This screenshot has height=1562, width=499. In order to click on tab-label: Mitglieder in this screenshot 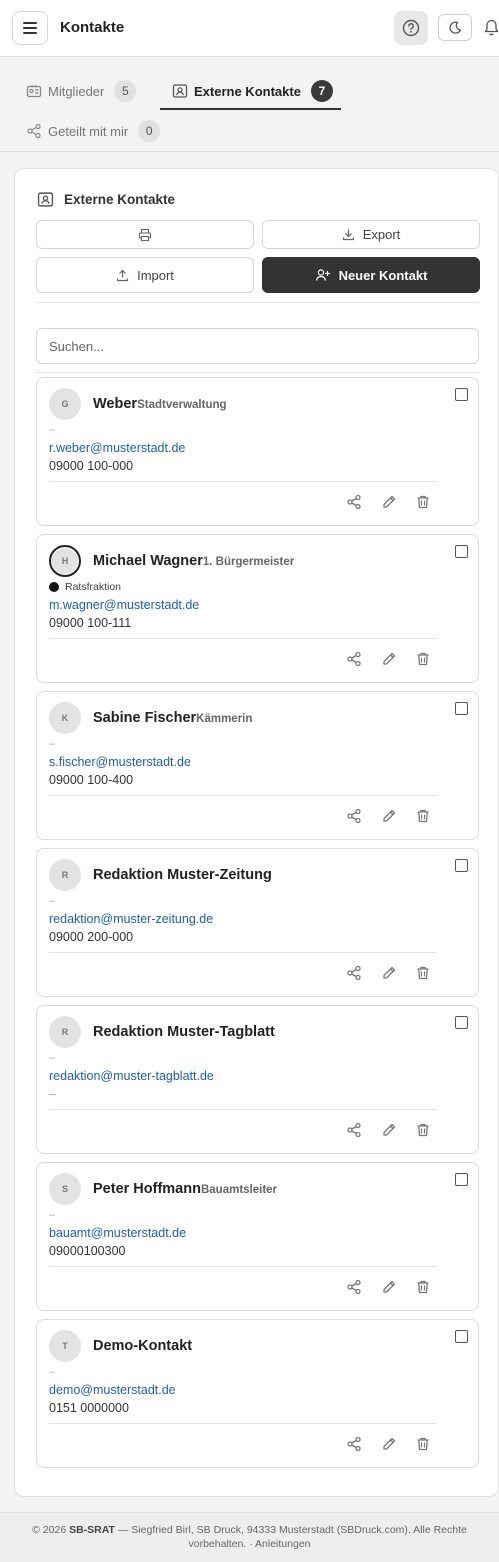, I will do `click(76, 91)`.